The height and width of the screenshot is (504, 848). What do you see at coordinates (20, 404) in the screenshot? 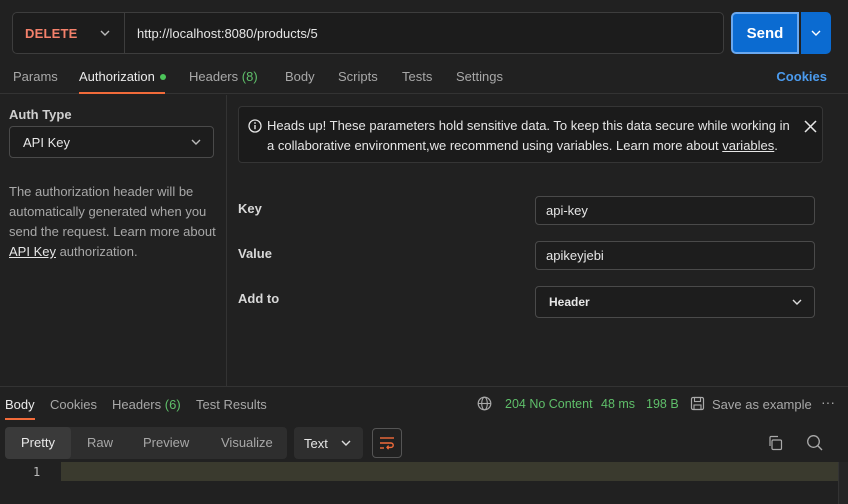
I see `response-tab-body: Body` at bounding box center [20, 404].